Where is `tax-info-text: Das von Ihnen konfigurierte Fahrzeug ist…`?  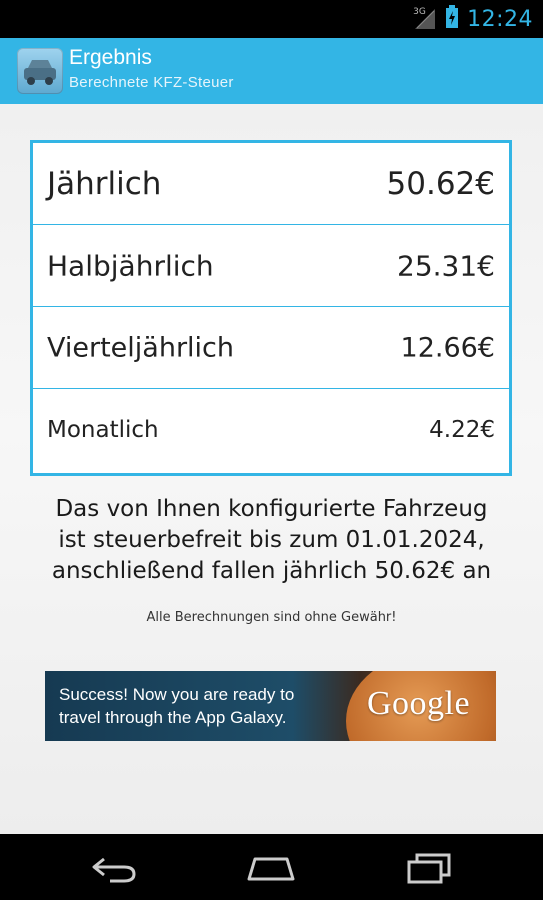 tax-info-text: Das von Ihnen konfigurierte Fahrzeug ist… is located at coordinates (271, 540).